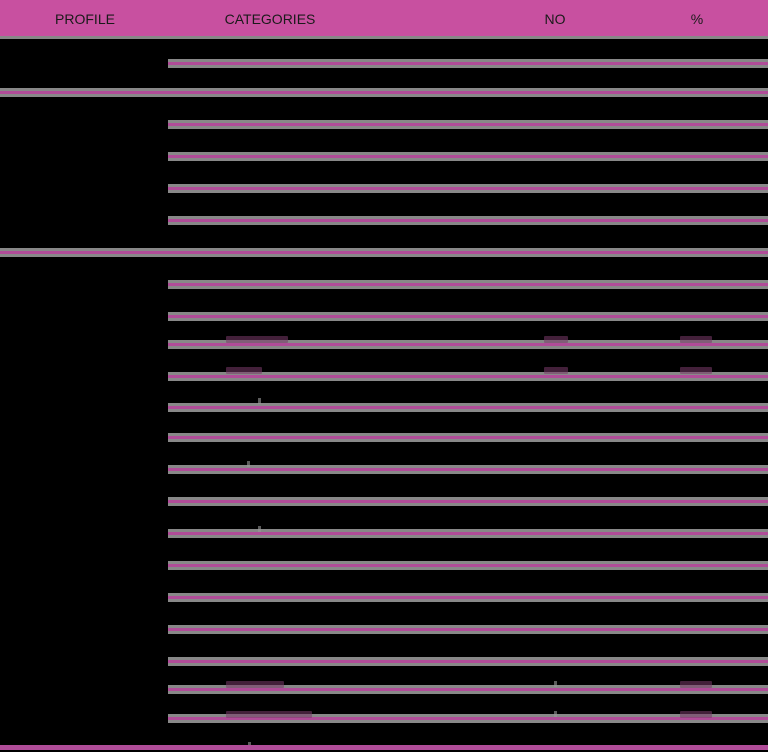  I want to click on header-no: NO, so click(555, 19).